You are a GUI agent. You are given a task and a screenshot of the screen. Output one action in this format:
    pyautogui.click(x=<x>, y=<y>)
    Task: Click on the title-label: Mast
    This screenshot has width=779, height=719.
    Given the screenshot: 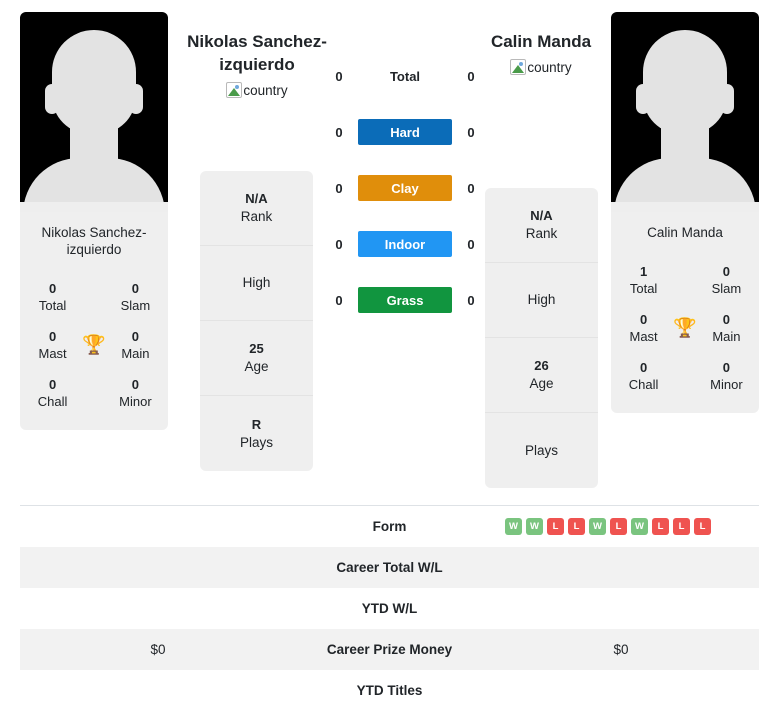 What is the action you would take?
    pyautogui.click(x=52, y=353)
    